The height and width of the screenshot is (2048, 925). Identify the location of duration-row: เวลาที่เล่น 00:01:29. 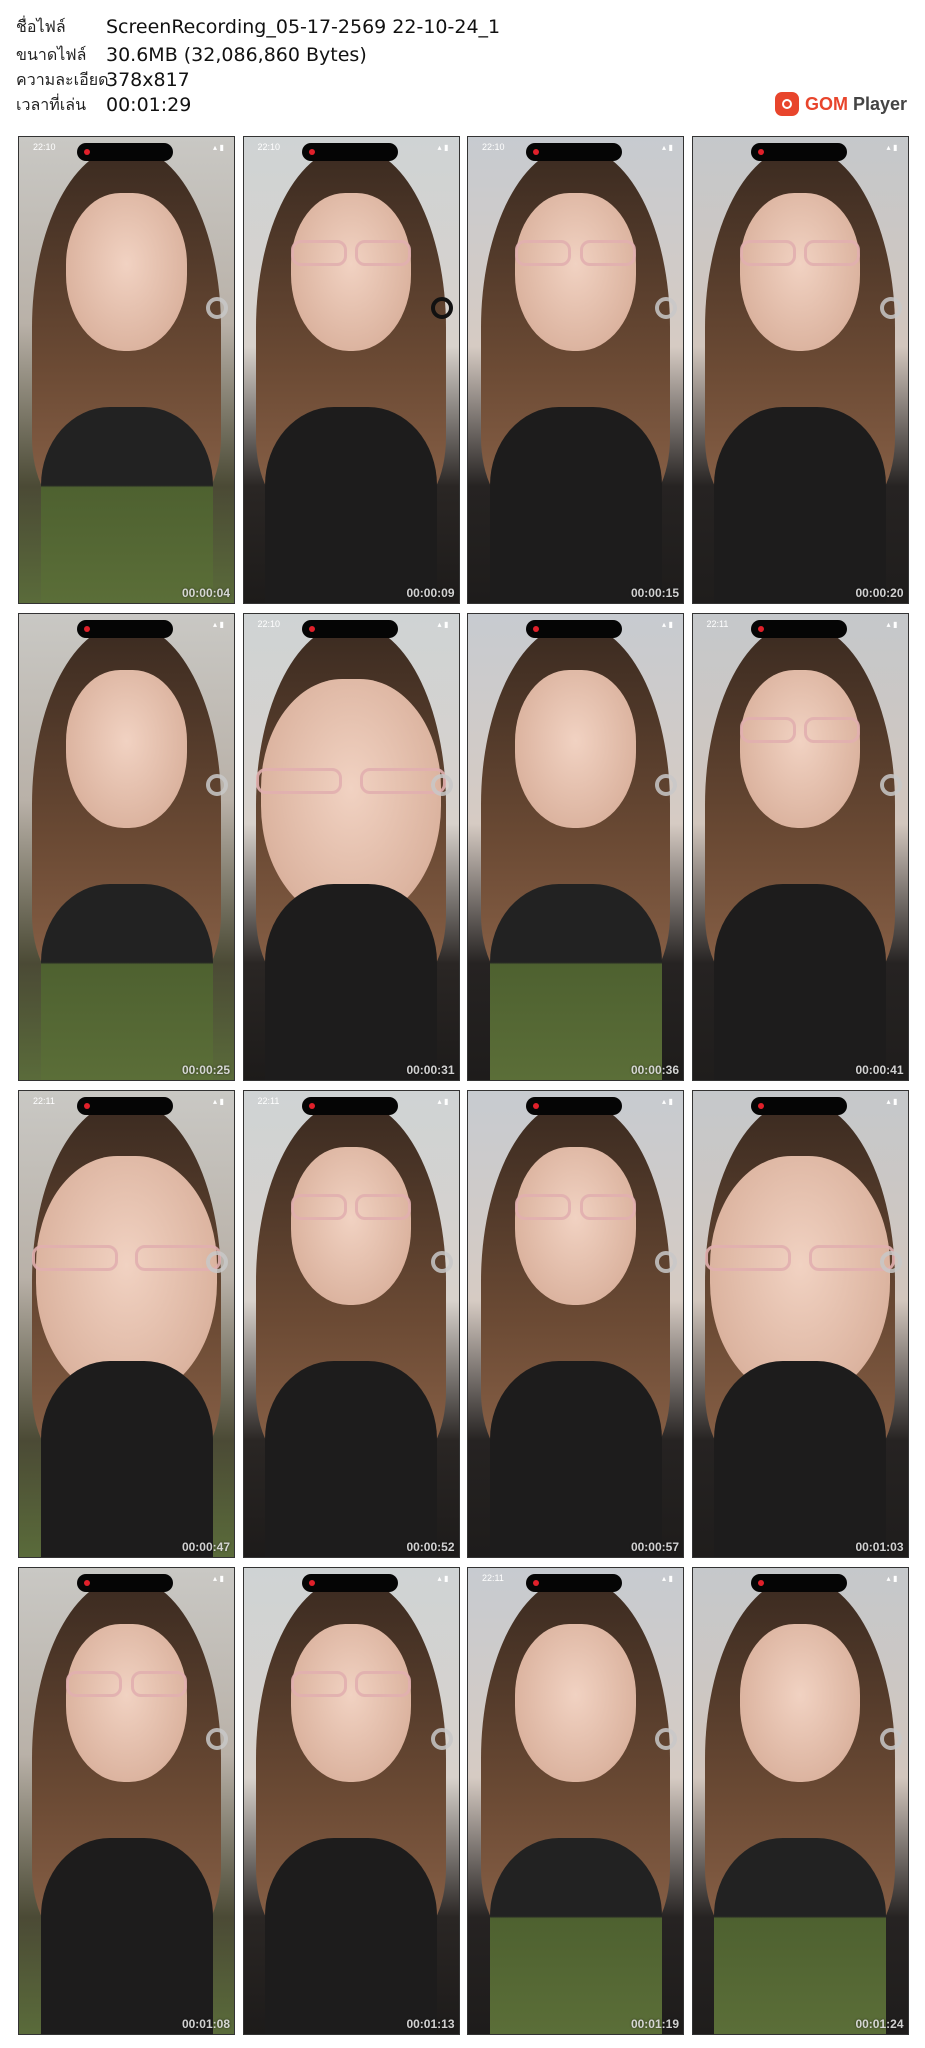
(103, 105).